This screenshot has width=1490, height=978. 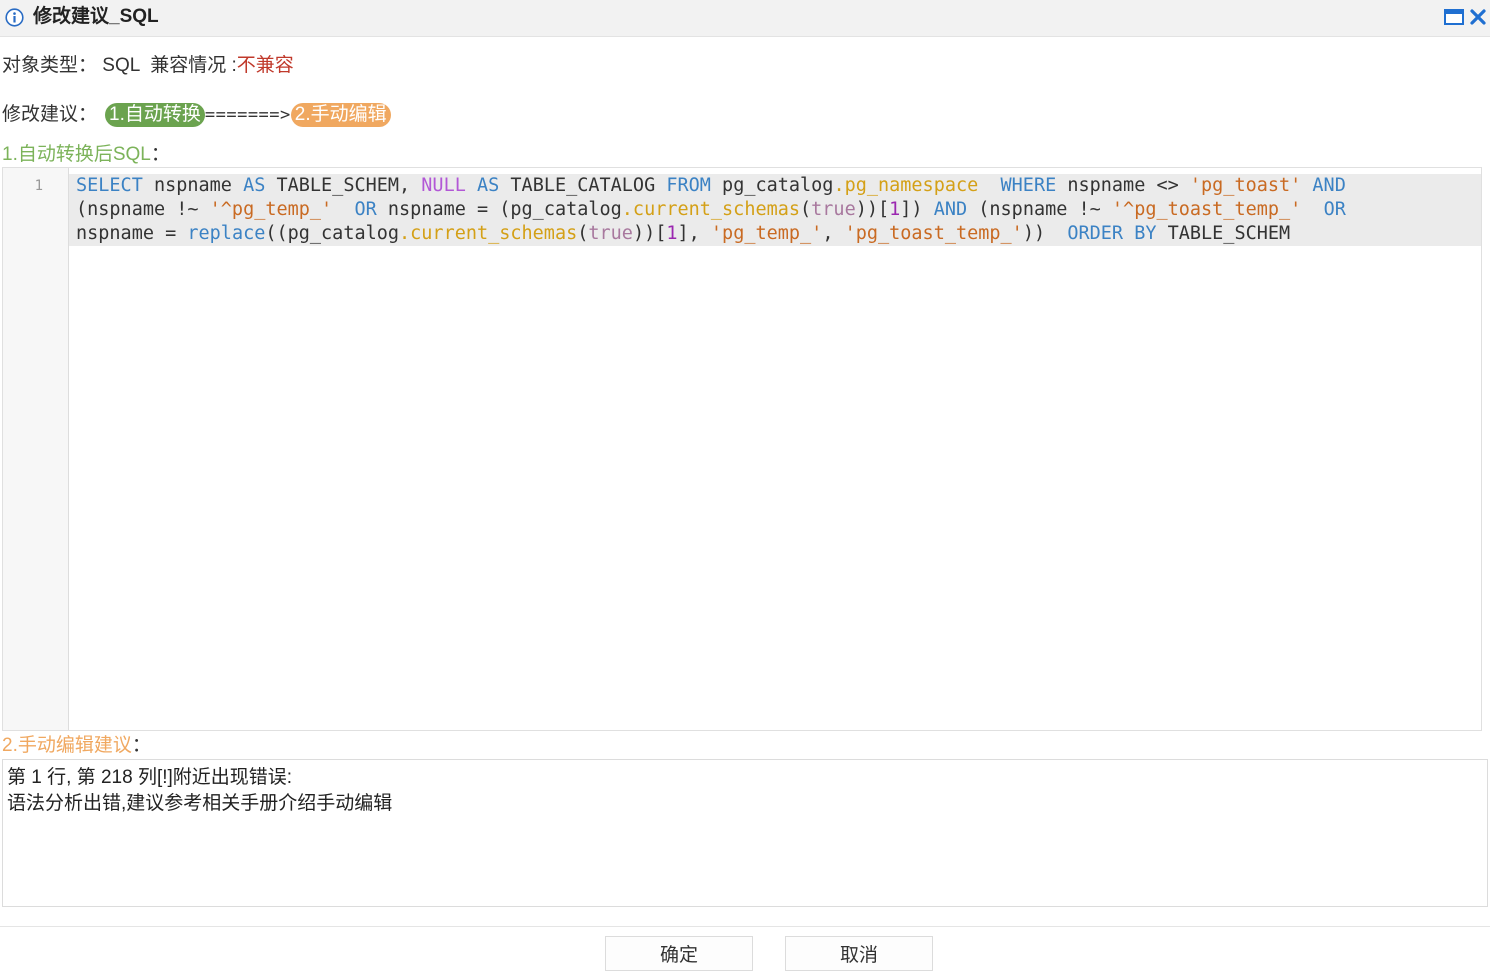 I want to click on editor-gutter: 1, so click(x=36, y=449).